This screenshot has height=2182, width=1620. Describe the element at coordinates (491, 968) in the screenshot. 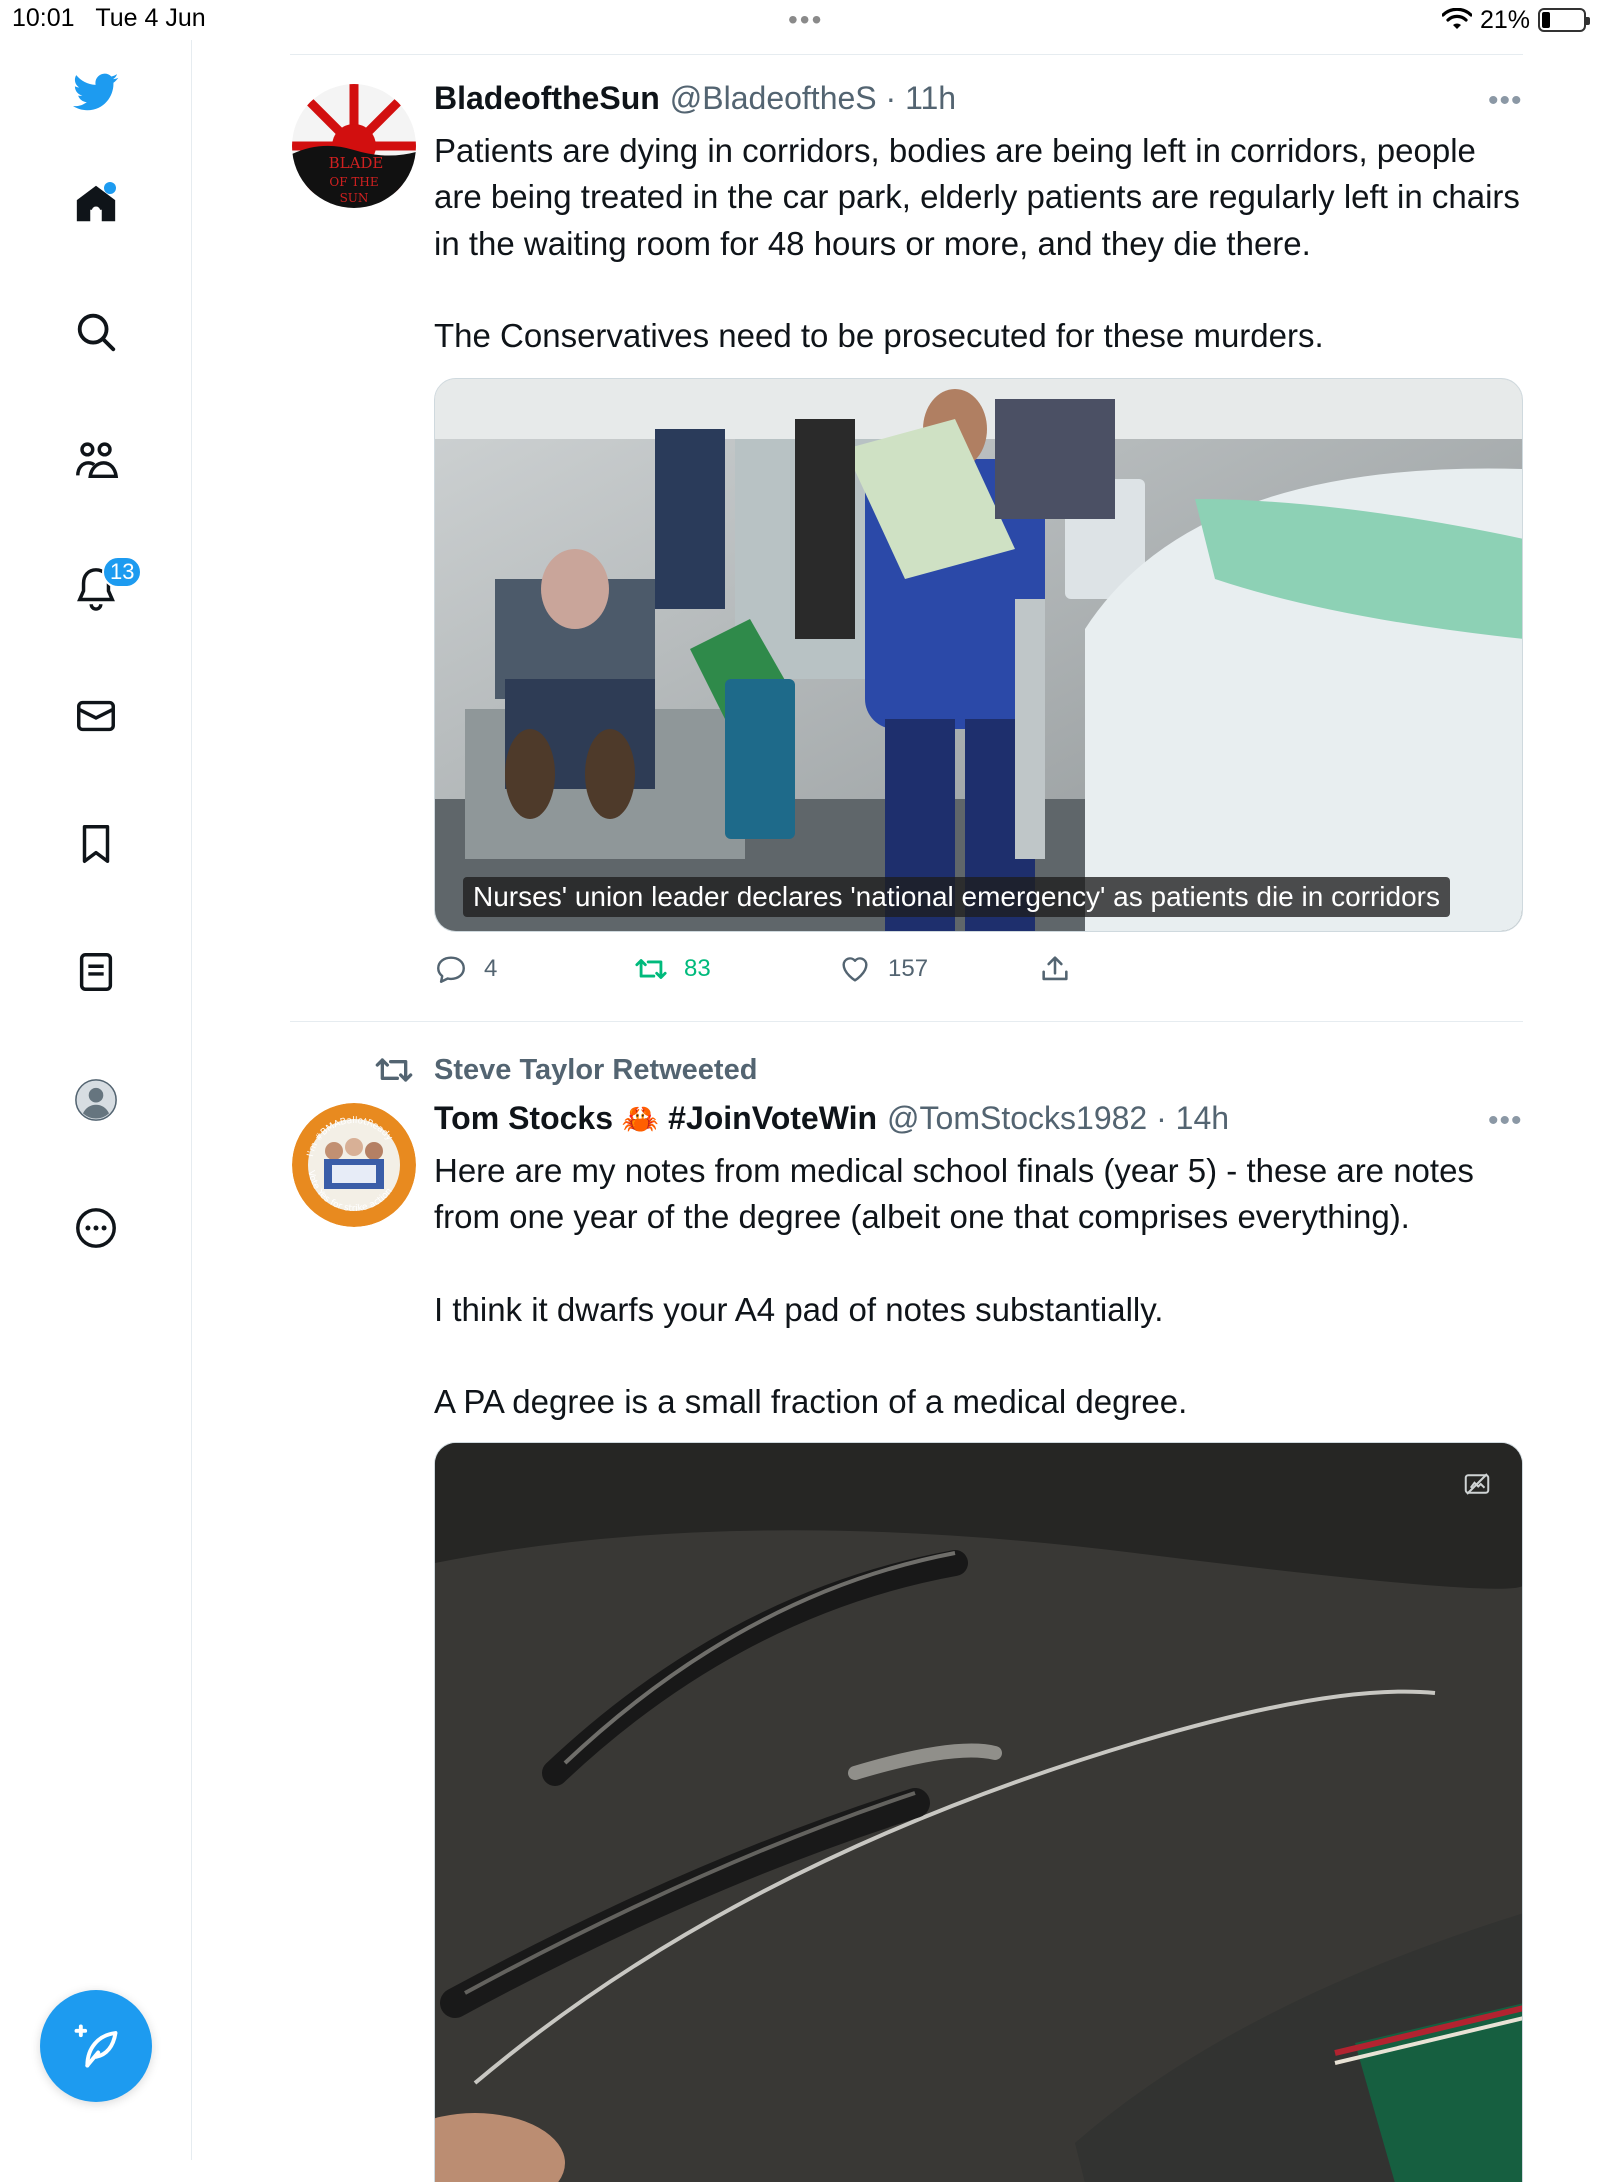

I see `reply-count: 4` at that location.